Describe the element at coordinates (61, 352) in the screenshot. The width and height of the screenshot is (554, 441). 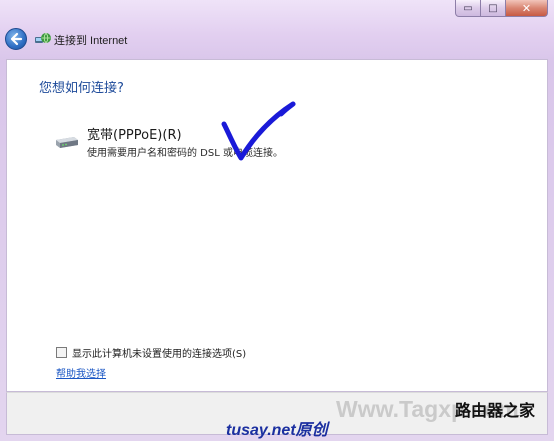
I see `show-unconfigured-checkbox` at that location.